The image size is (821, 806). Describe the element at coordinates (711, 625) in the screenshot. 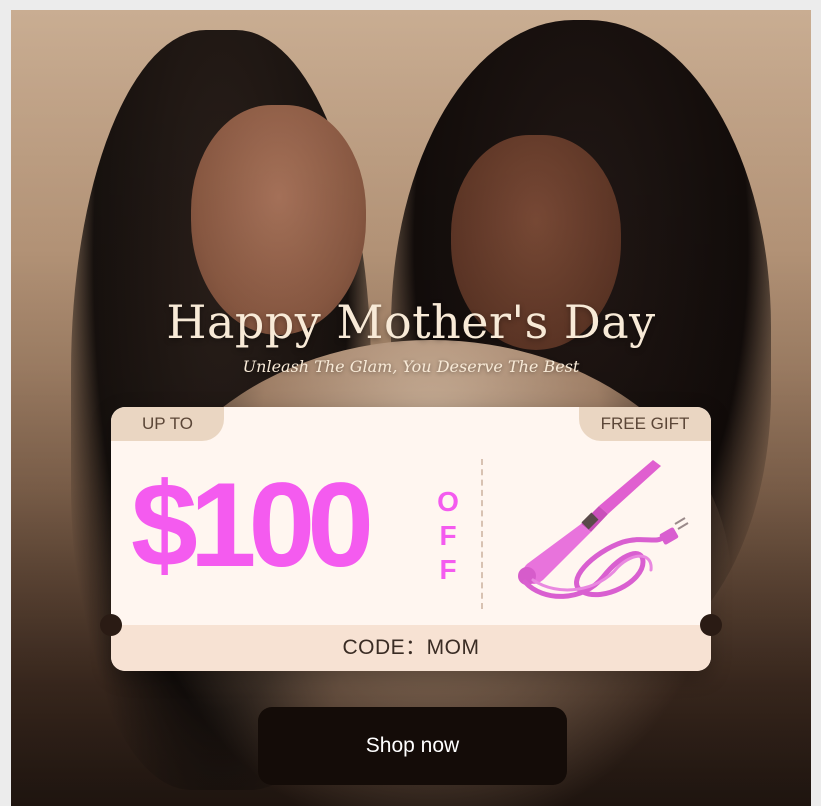

I see `coupon-notch-right` at that location.